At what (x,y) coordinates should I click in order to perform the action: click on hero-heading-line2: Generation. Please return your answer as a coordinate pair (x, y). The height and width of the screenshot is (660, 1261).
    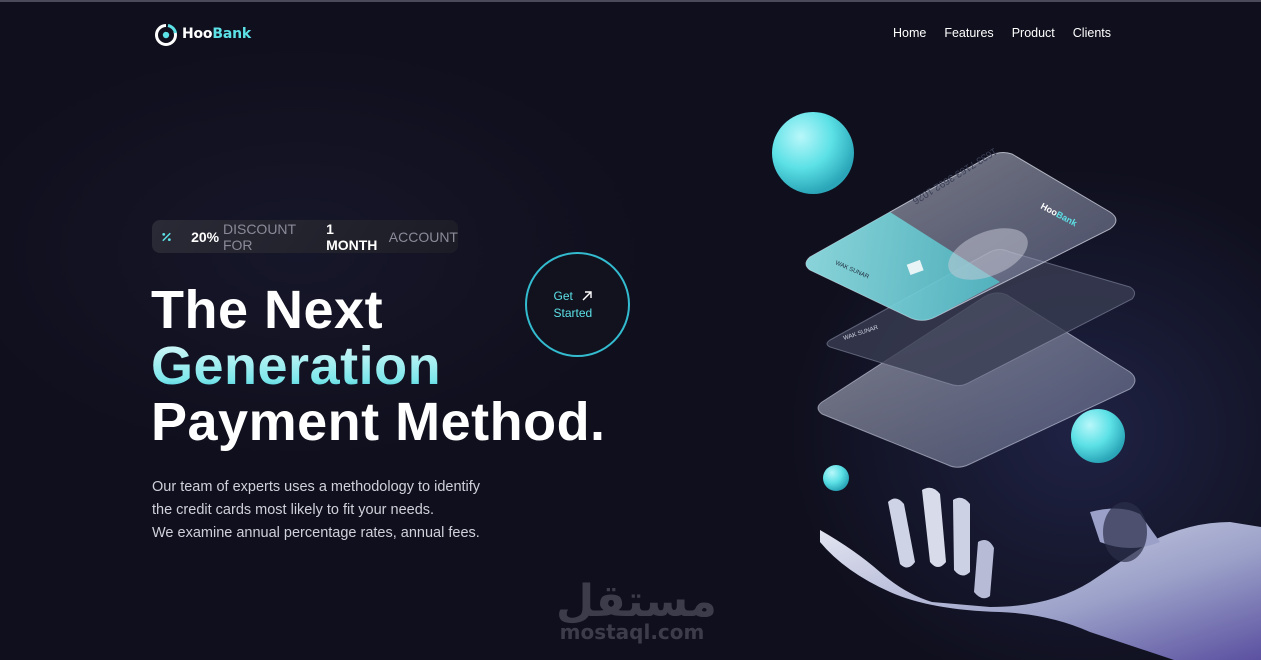
    Looking at the image, I should click on (378, 366).